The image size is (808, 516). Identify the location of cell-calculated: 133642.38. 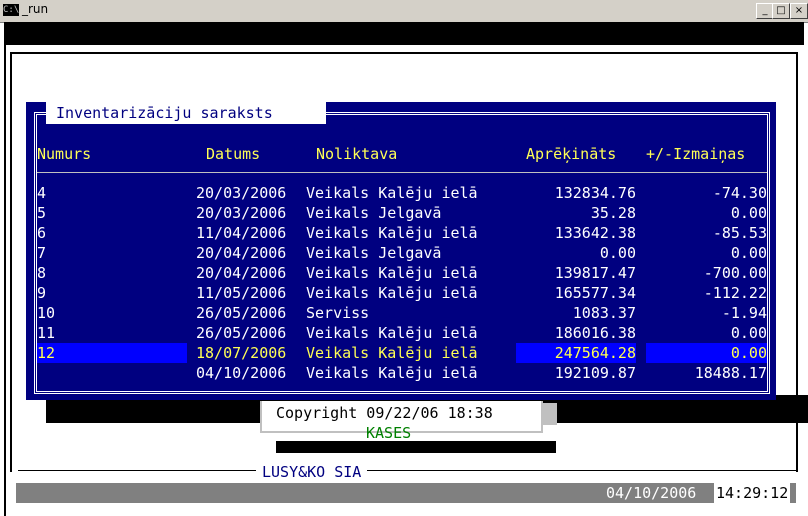
(595, 233).